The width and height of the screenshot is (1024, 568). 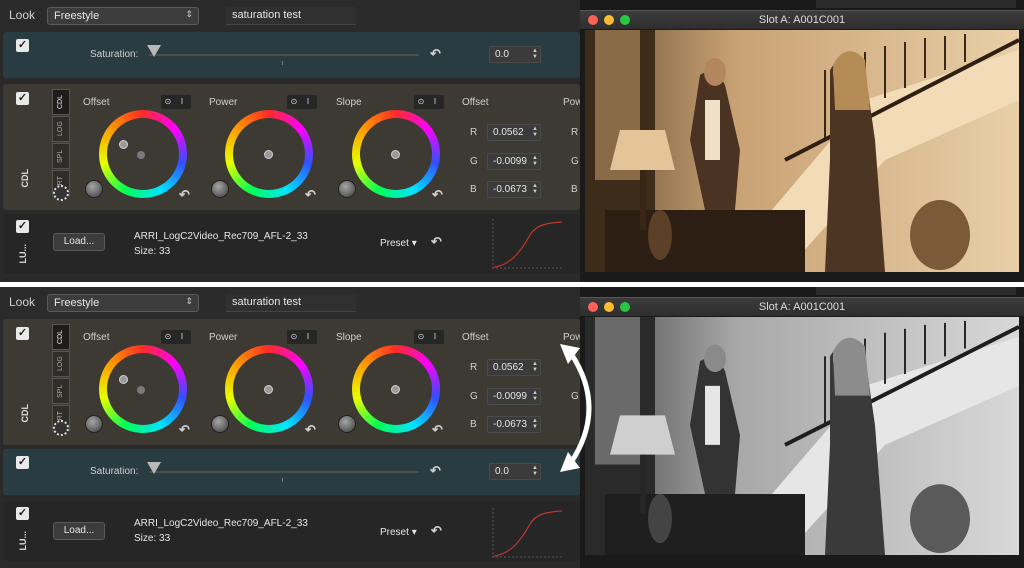 What do you see at coordinates (114, 54) in the screenshot?
I see `saturation-label: Saturation:` at bounding box center [114, 54].